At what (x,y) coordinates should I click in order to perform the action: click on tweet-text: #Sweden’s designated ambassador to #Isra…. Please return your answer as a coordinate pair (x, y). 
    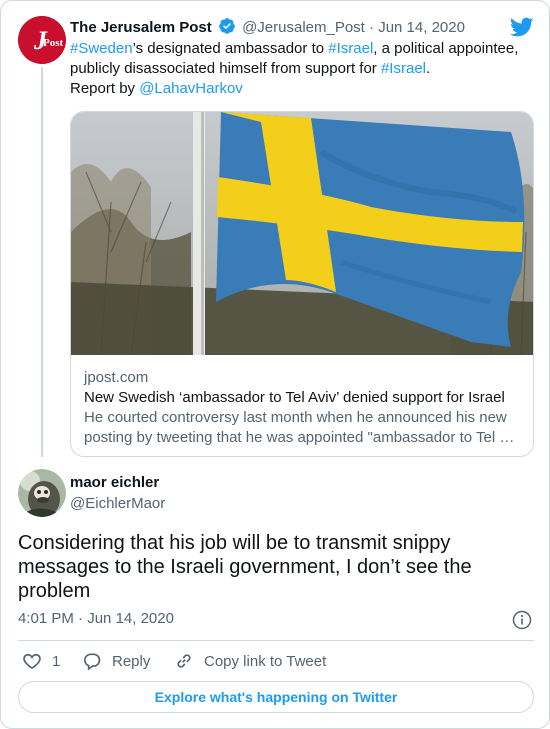
    Looking at the image, I should click on (300, 69).